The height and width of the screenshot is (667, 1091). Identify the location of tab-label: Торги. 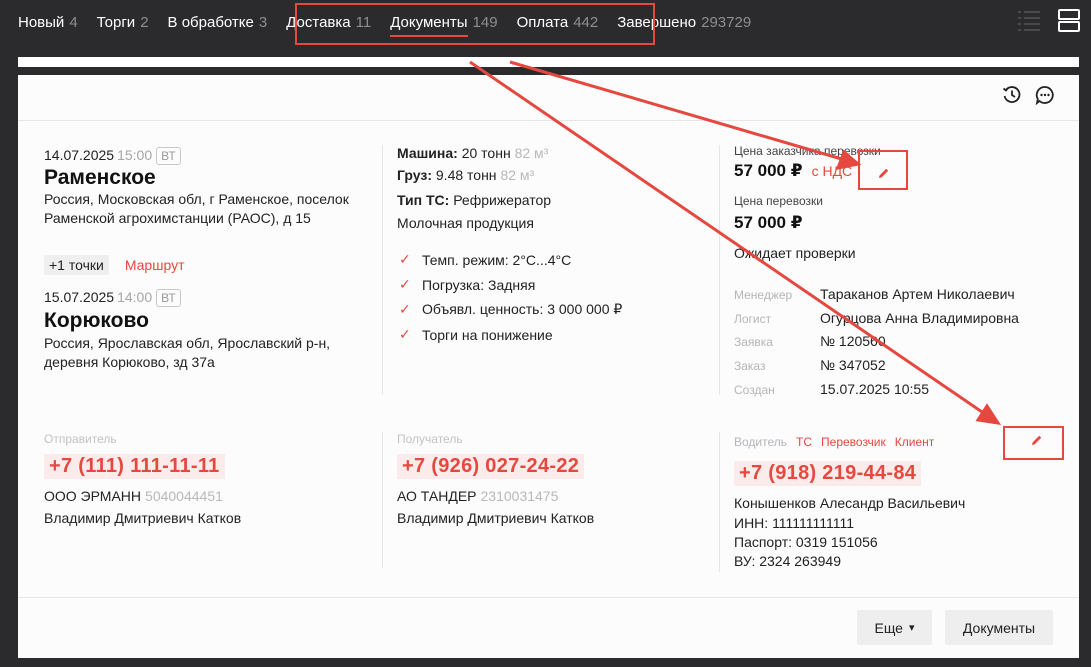
(116, 22).